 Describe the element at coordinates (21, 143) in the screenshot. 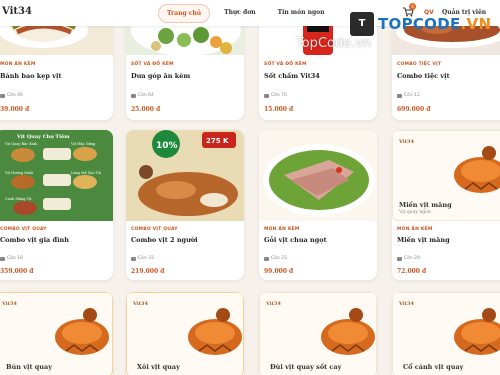

I see `promo-label: Vịt Quay Bắc Kinh` at that location.